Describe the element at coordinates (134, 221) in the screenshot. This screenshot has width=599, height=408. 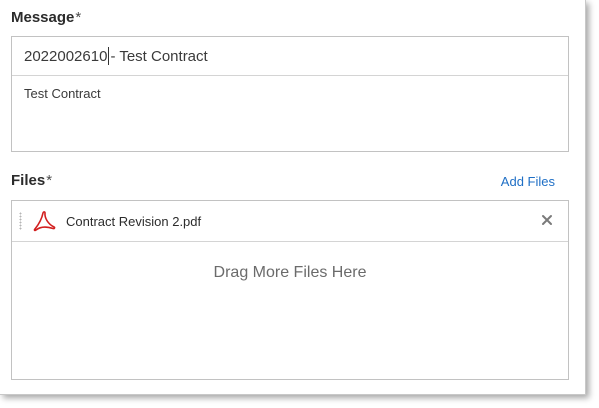
I see `file-name: Contract Revision 2.pdf` at that location.